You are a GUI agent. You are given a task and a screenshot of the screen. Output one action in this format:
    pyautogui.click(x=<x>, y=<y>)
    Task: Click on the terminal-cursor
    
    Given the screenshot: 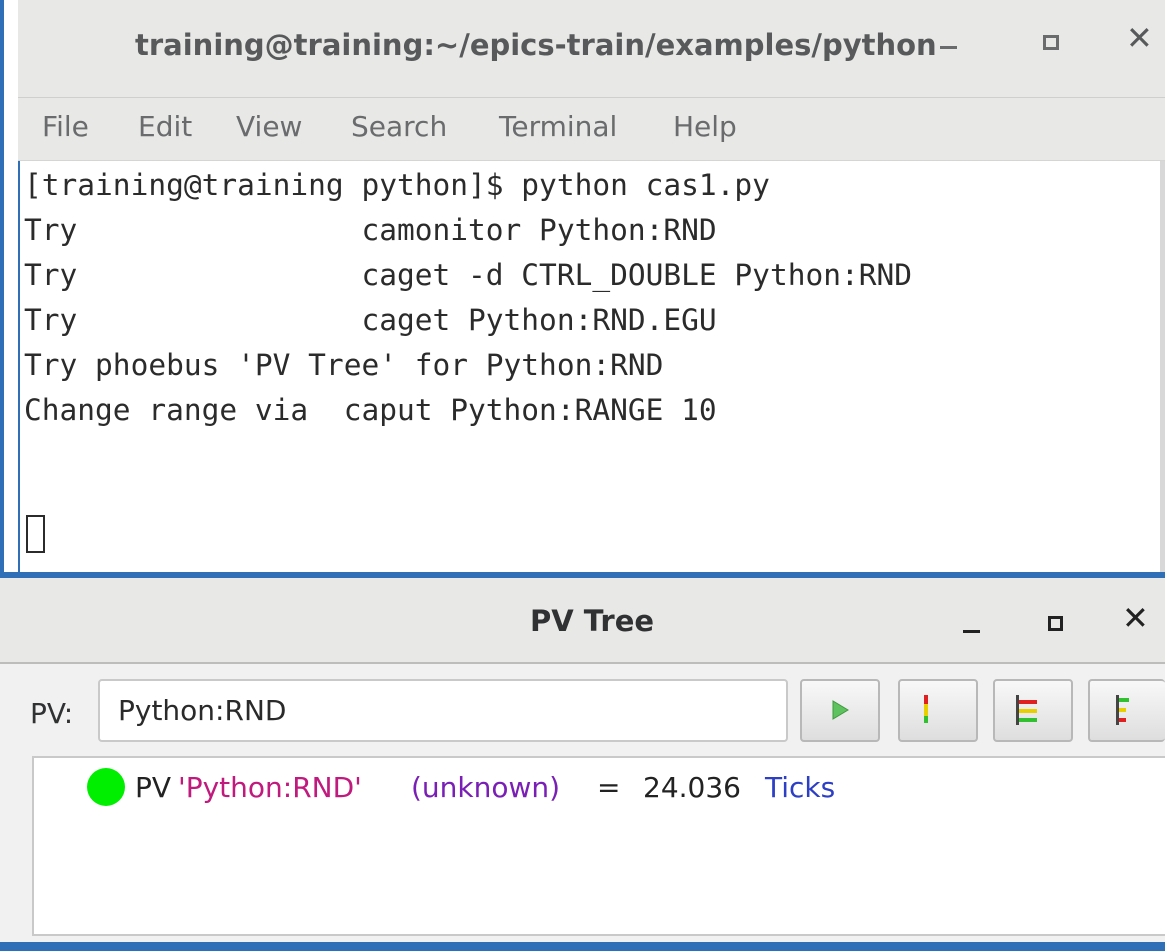 What is the action you would take?
    pyautogui.click(x=35, y=534)
    